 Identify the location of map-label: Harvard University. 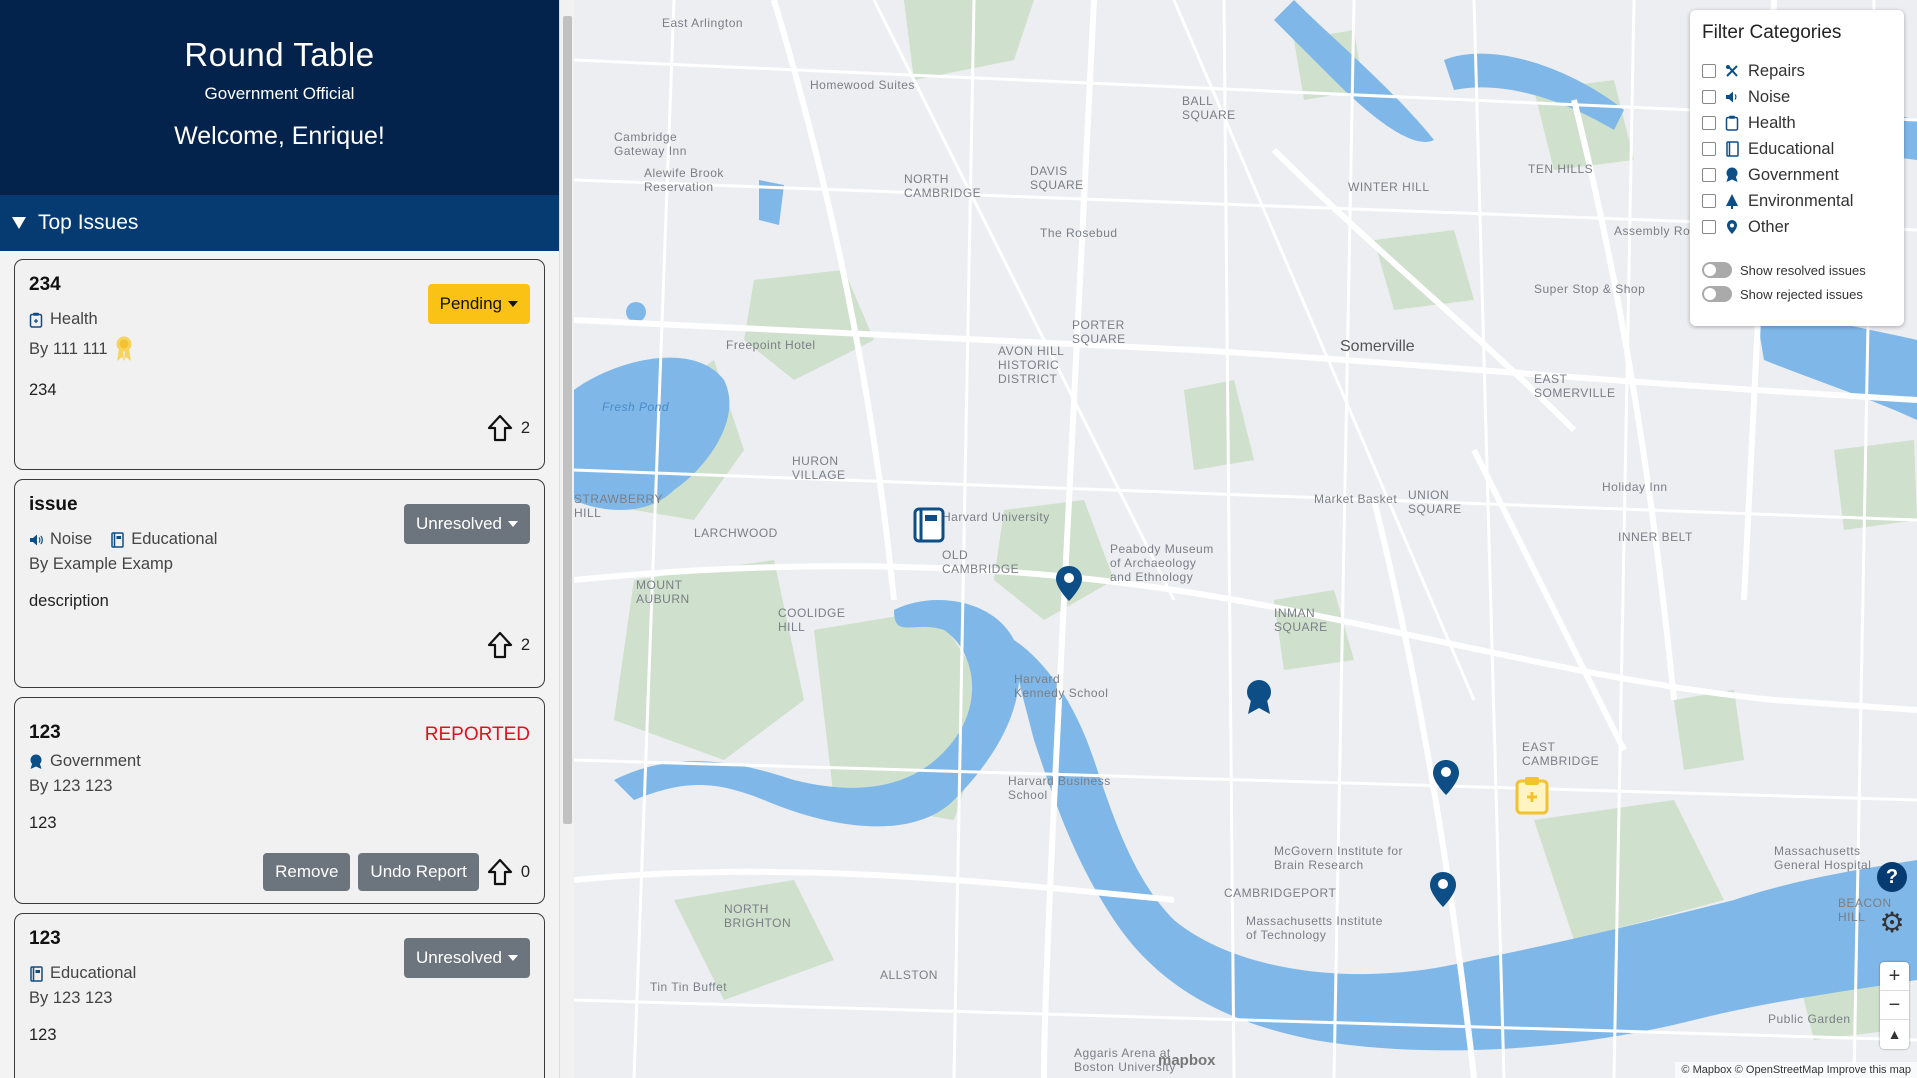
(996, 517).